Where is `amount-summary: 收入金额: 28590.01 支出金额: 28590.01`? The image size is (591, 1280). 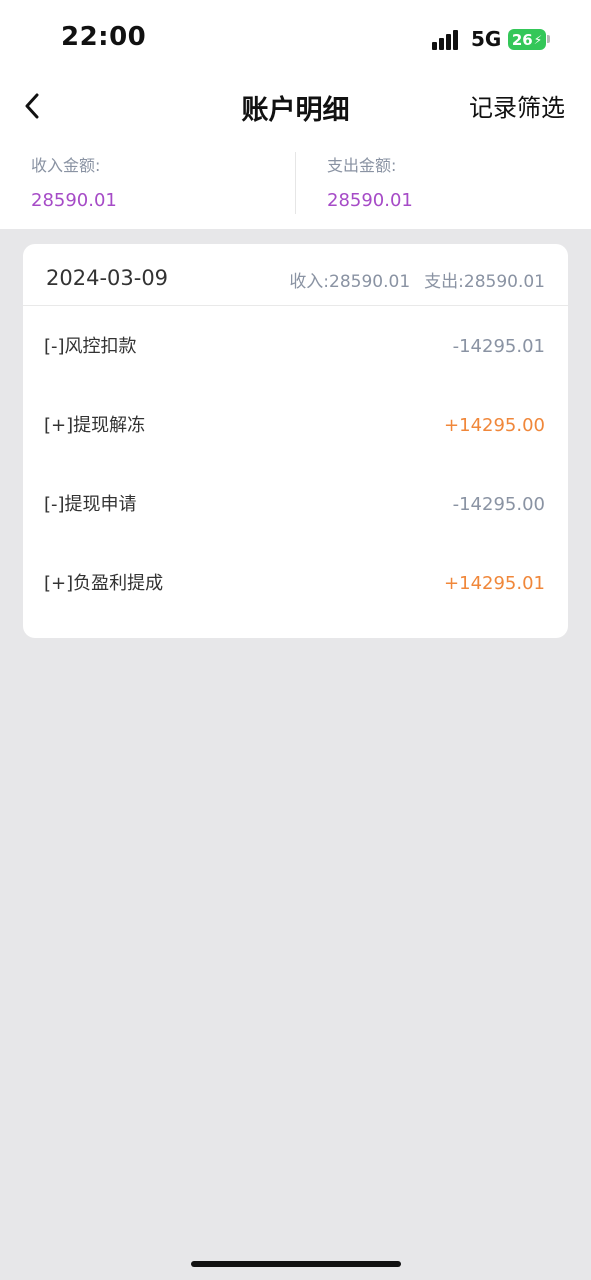
amount-summary: 收入金额: 28590.01 支出金额: 28590.01 is located at coordinates (295, 183).